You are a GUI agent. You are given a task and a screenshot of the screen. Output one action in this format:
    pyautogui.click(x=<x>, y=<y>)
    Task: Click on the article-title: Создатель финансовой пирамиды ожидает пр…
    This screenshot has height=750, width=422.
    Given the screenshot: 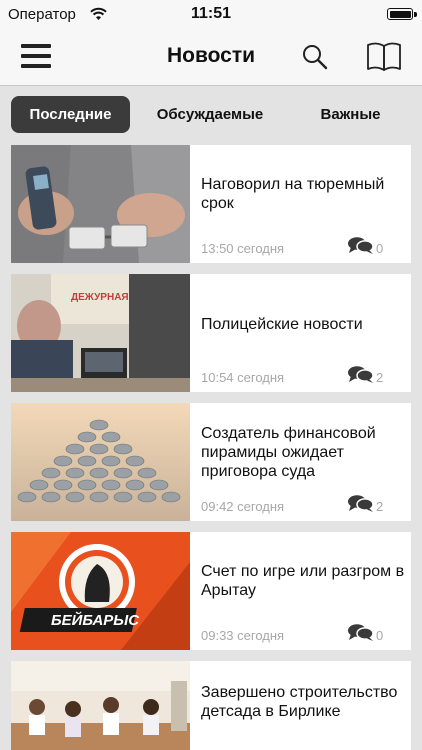 What is the action you would take?
    pyautogui.click(x=288, y=452)
    